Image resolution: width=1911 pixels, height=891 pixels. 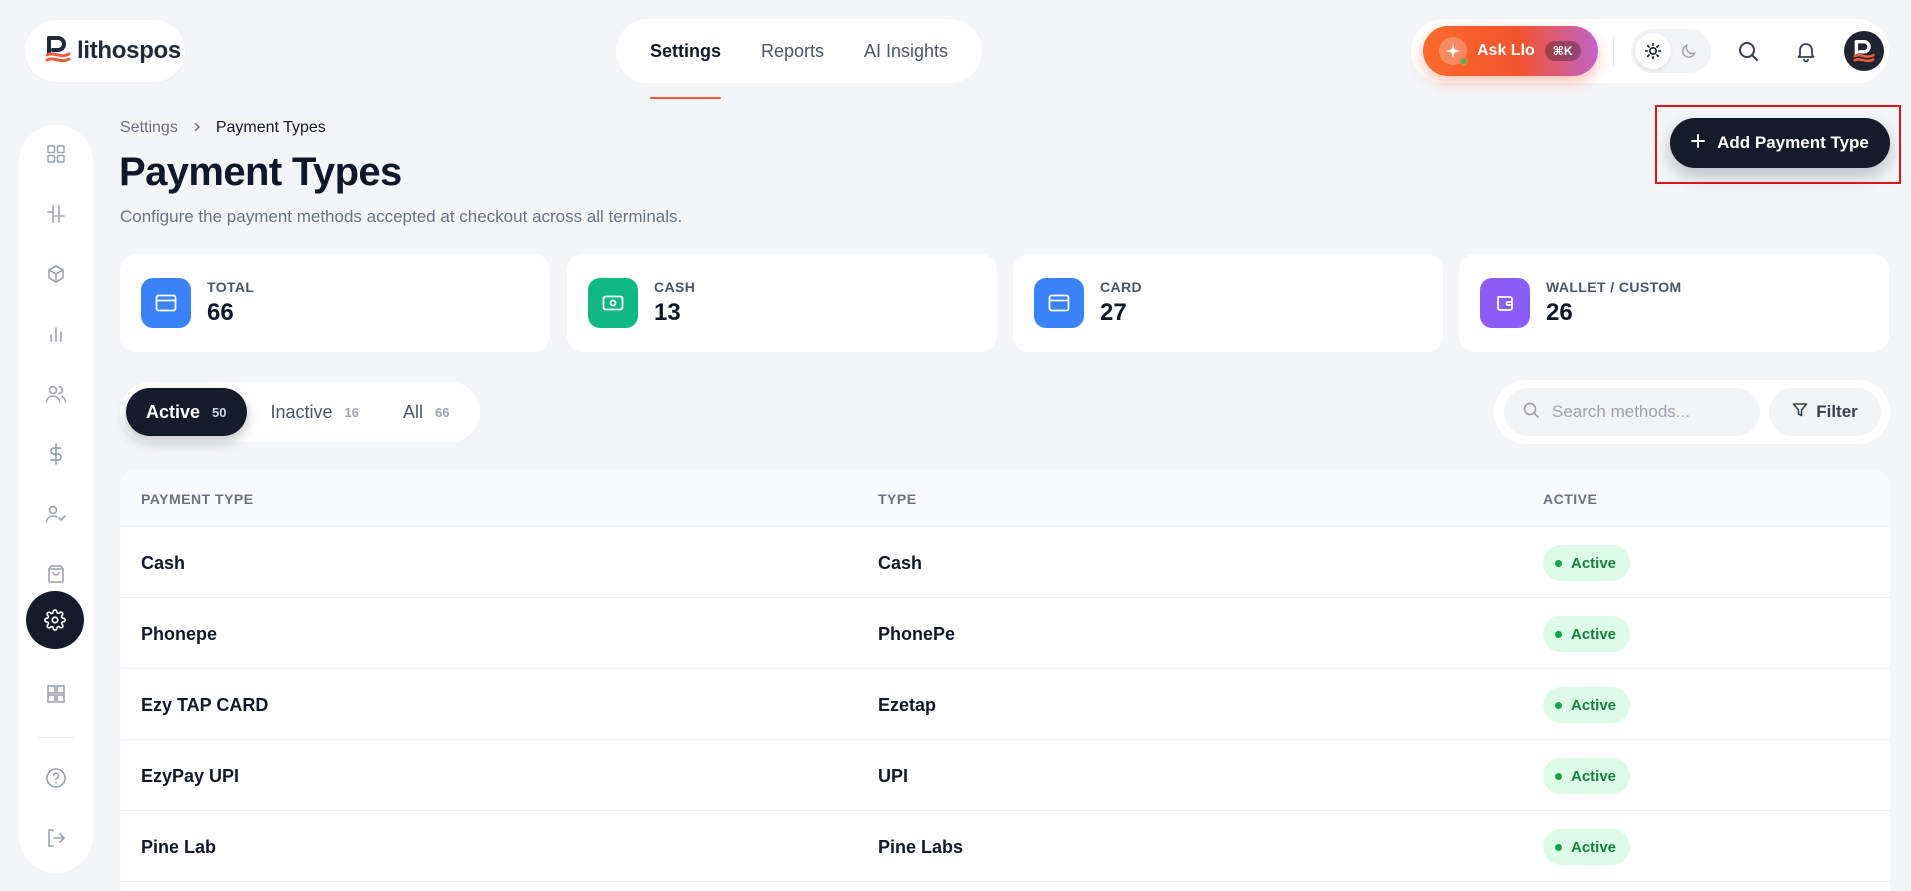 I want to click on breadcrumb-parent: Settings, so click(x=149, y=128).